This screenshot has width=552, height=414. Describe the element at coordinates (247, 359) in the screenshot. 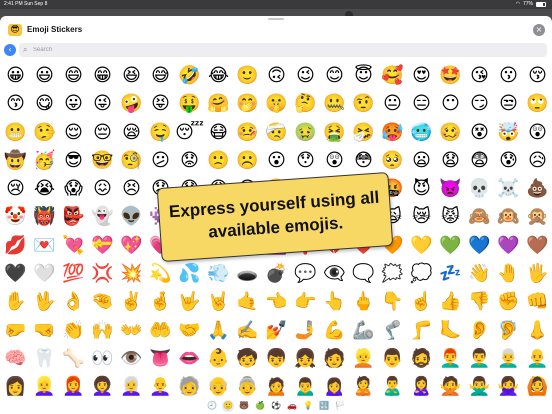

I see `emoji-sticker: 🧒` at that location.